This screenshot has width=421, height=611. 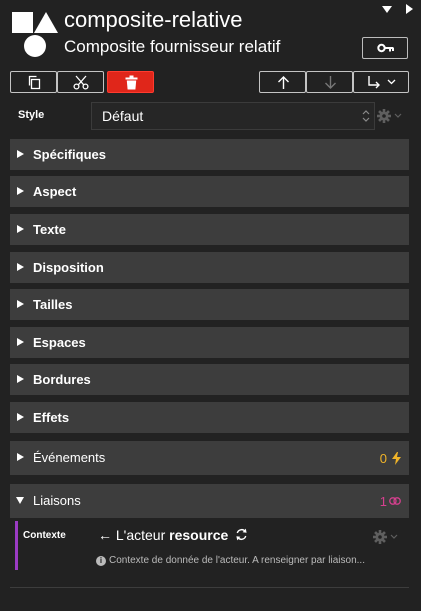 I want to click on section-label: Effets, so click(x=51, y=417).